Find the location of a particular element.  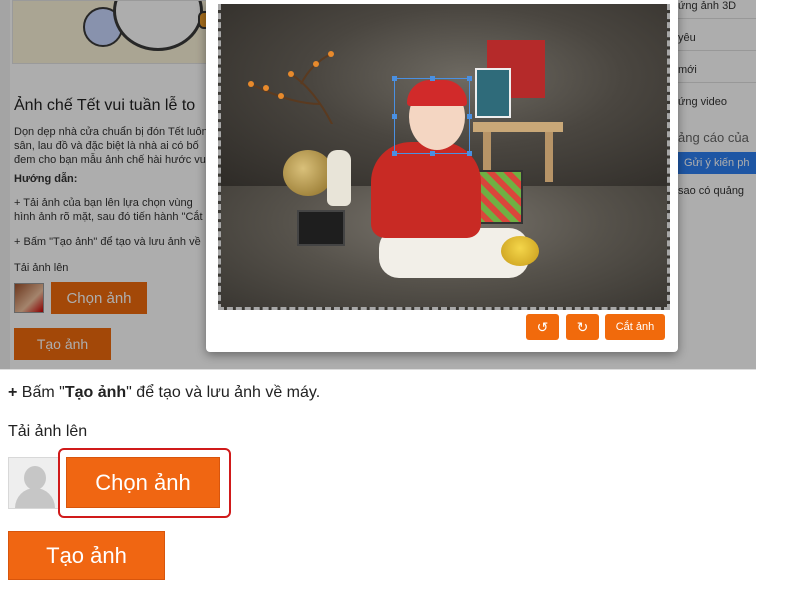

instruction-bold: Tạo ảnh is located at coordinates (95, 392).